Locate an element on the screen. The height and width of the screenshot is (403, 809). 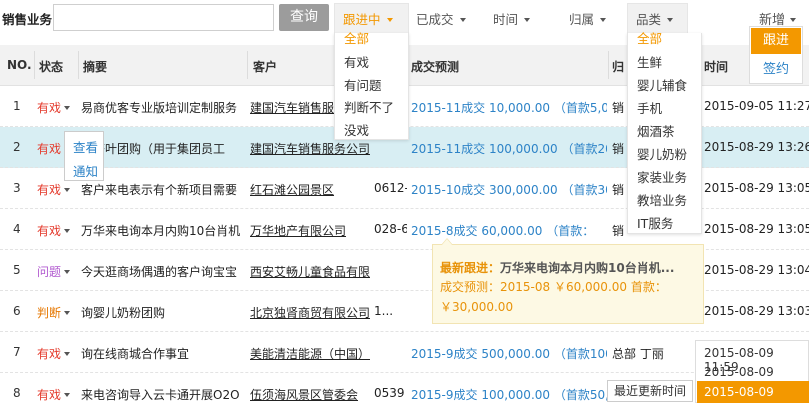
followup-dropdown: 全部 有戏 有问题 判断不了 没戏 is located at coordinates (371, 85).